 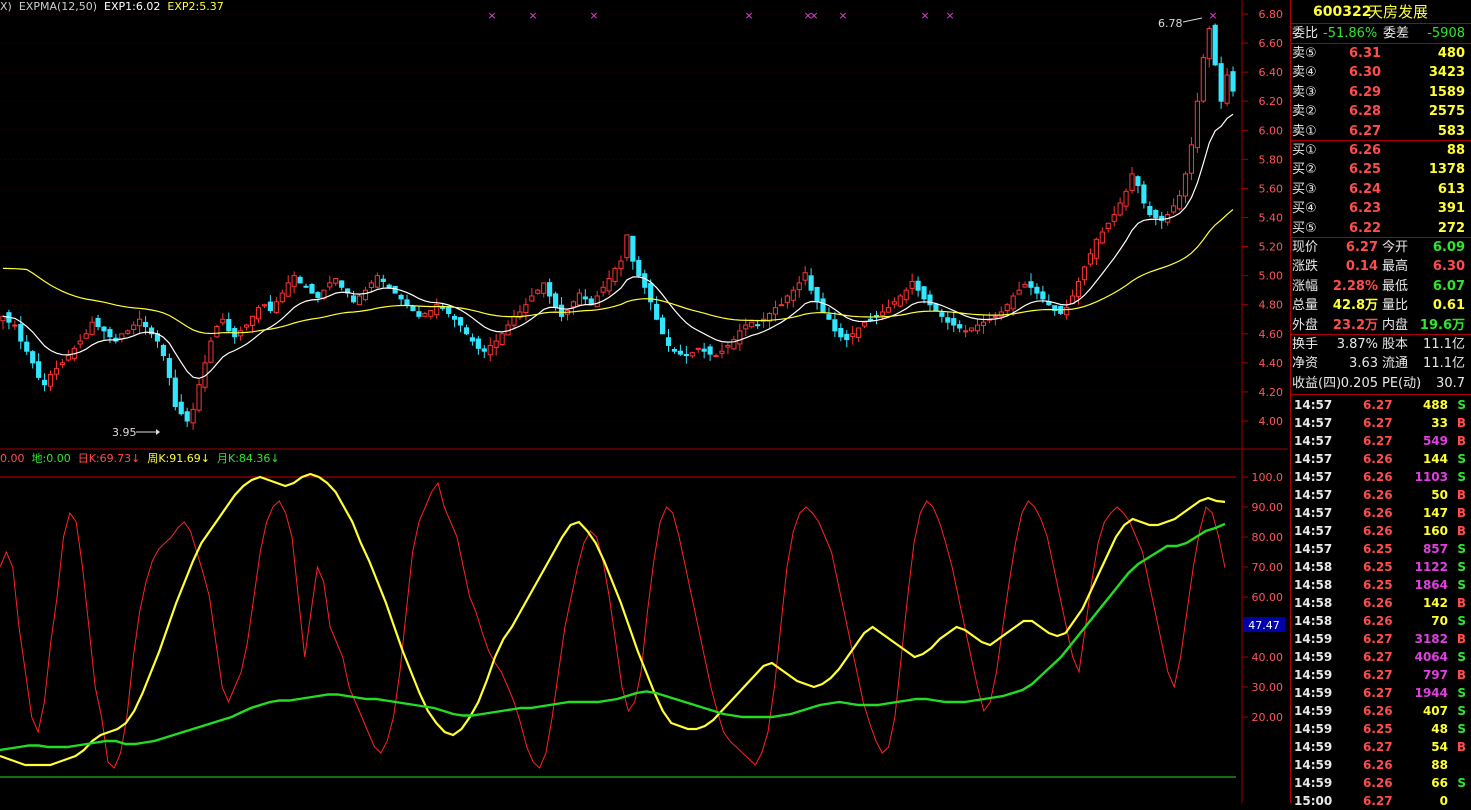 I want to click on tick-row: 14:58 6.26 70 S, so click(x=1381, y=621).